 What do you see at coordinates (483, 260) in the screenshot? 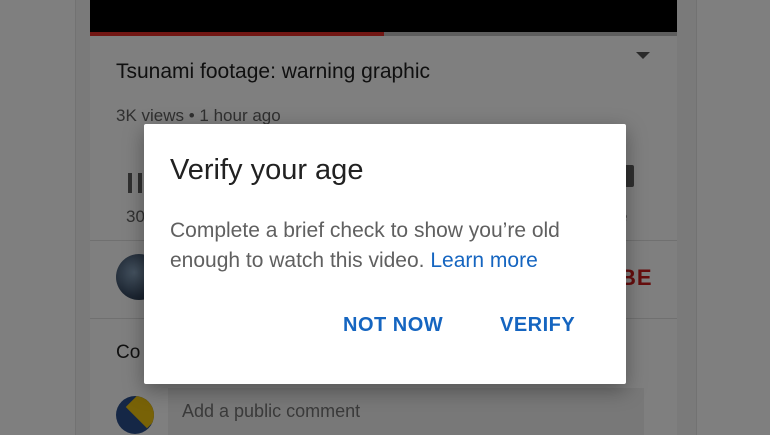
I see `learn-more-link: Learn more` at bounding box center [483, 260].